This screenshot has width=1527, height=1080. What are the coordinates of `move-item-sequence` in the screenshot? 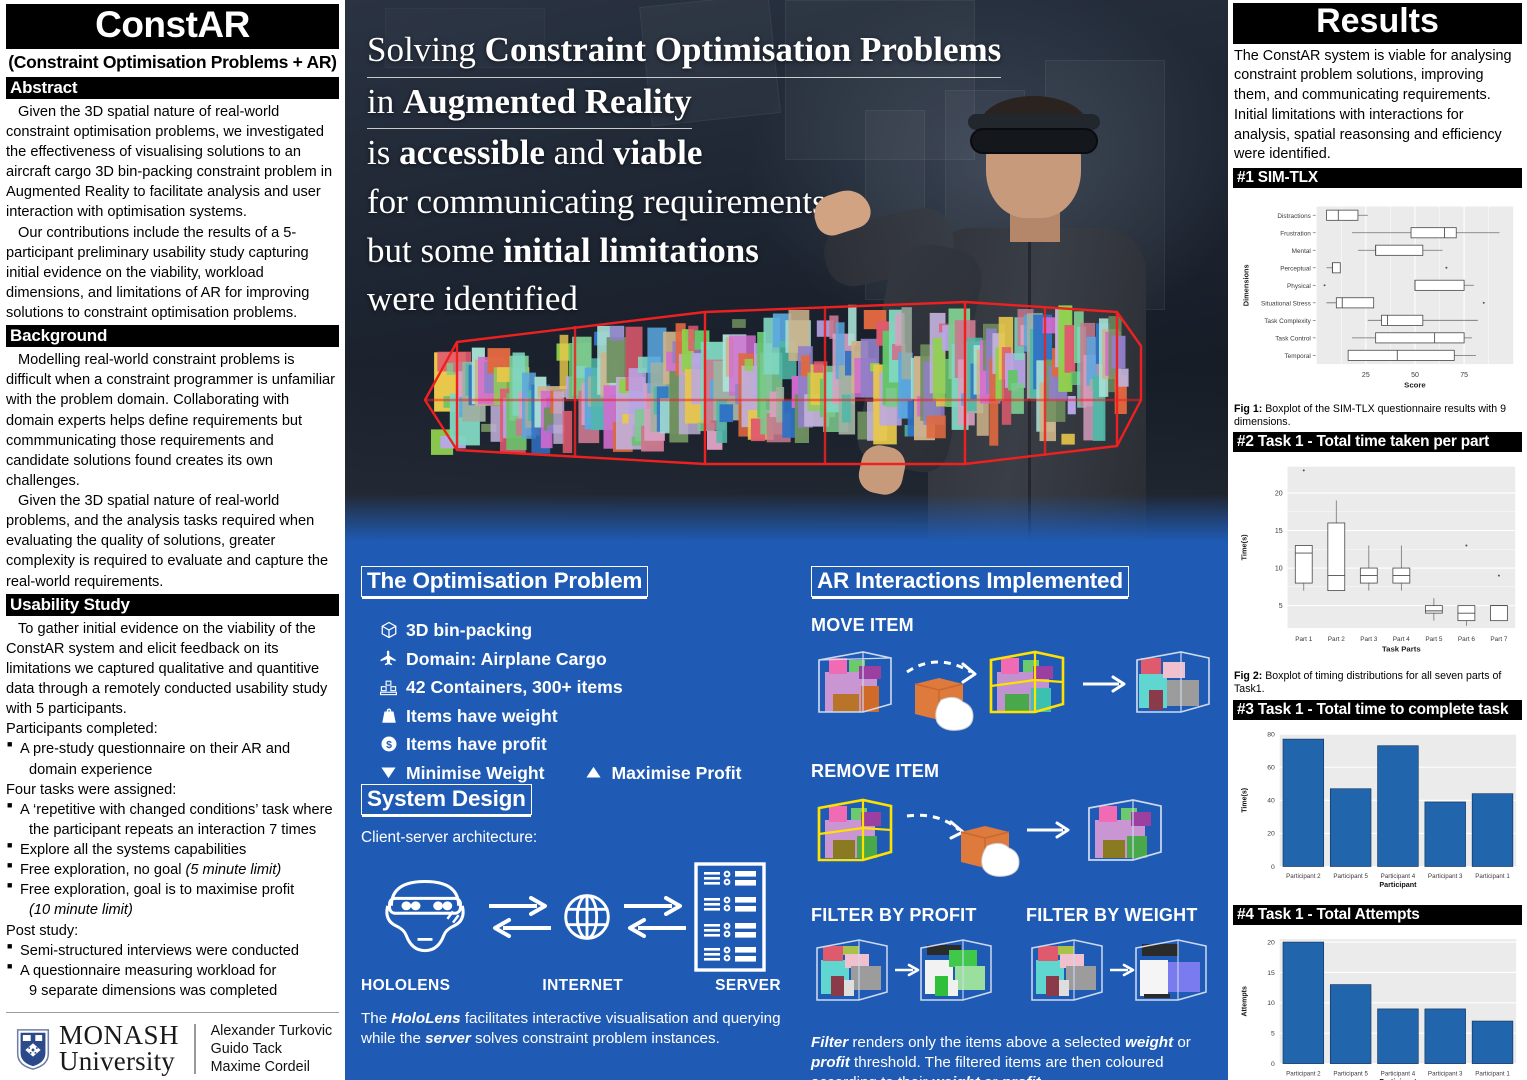 It's located at (1016, 692).